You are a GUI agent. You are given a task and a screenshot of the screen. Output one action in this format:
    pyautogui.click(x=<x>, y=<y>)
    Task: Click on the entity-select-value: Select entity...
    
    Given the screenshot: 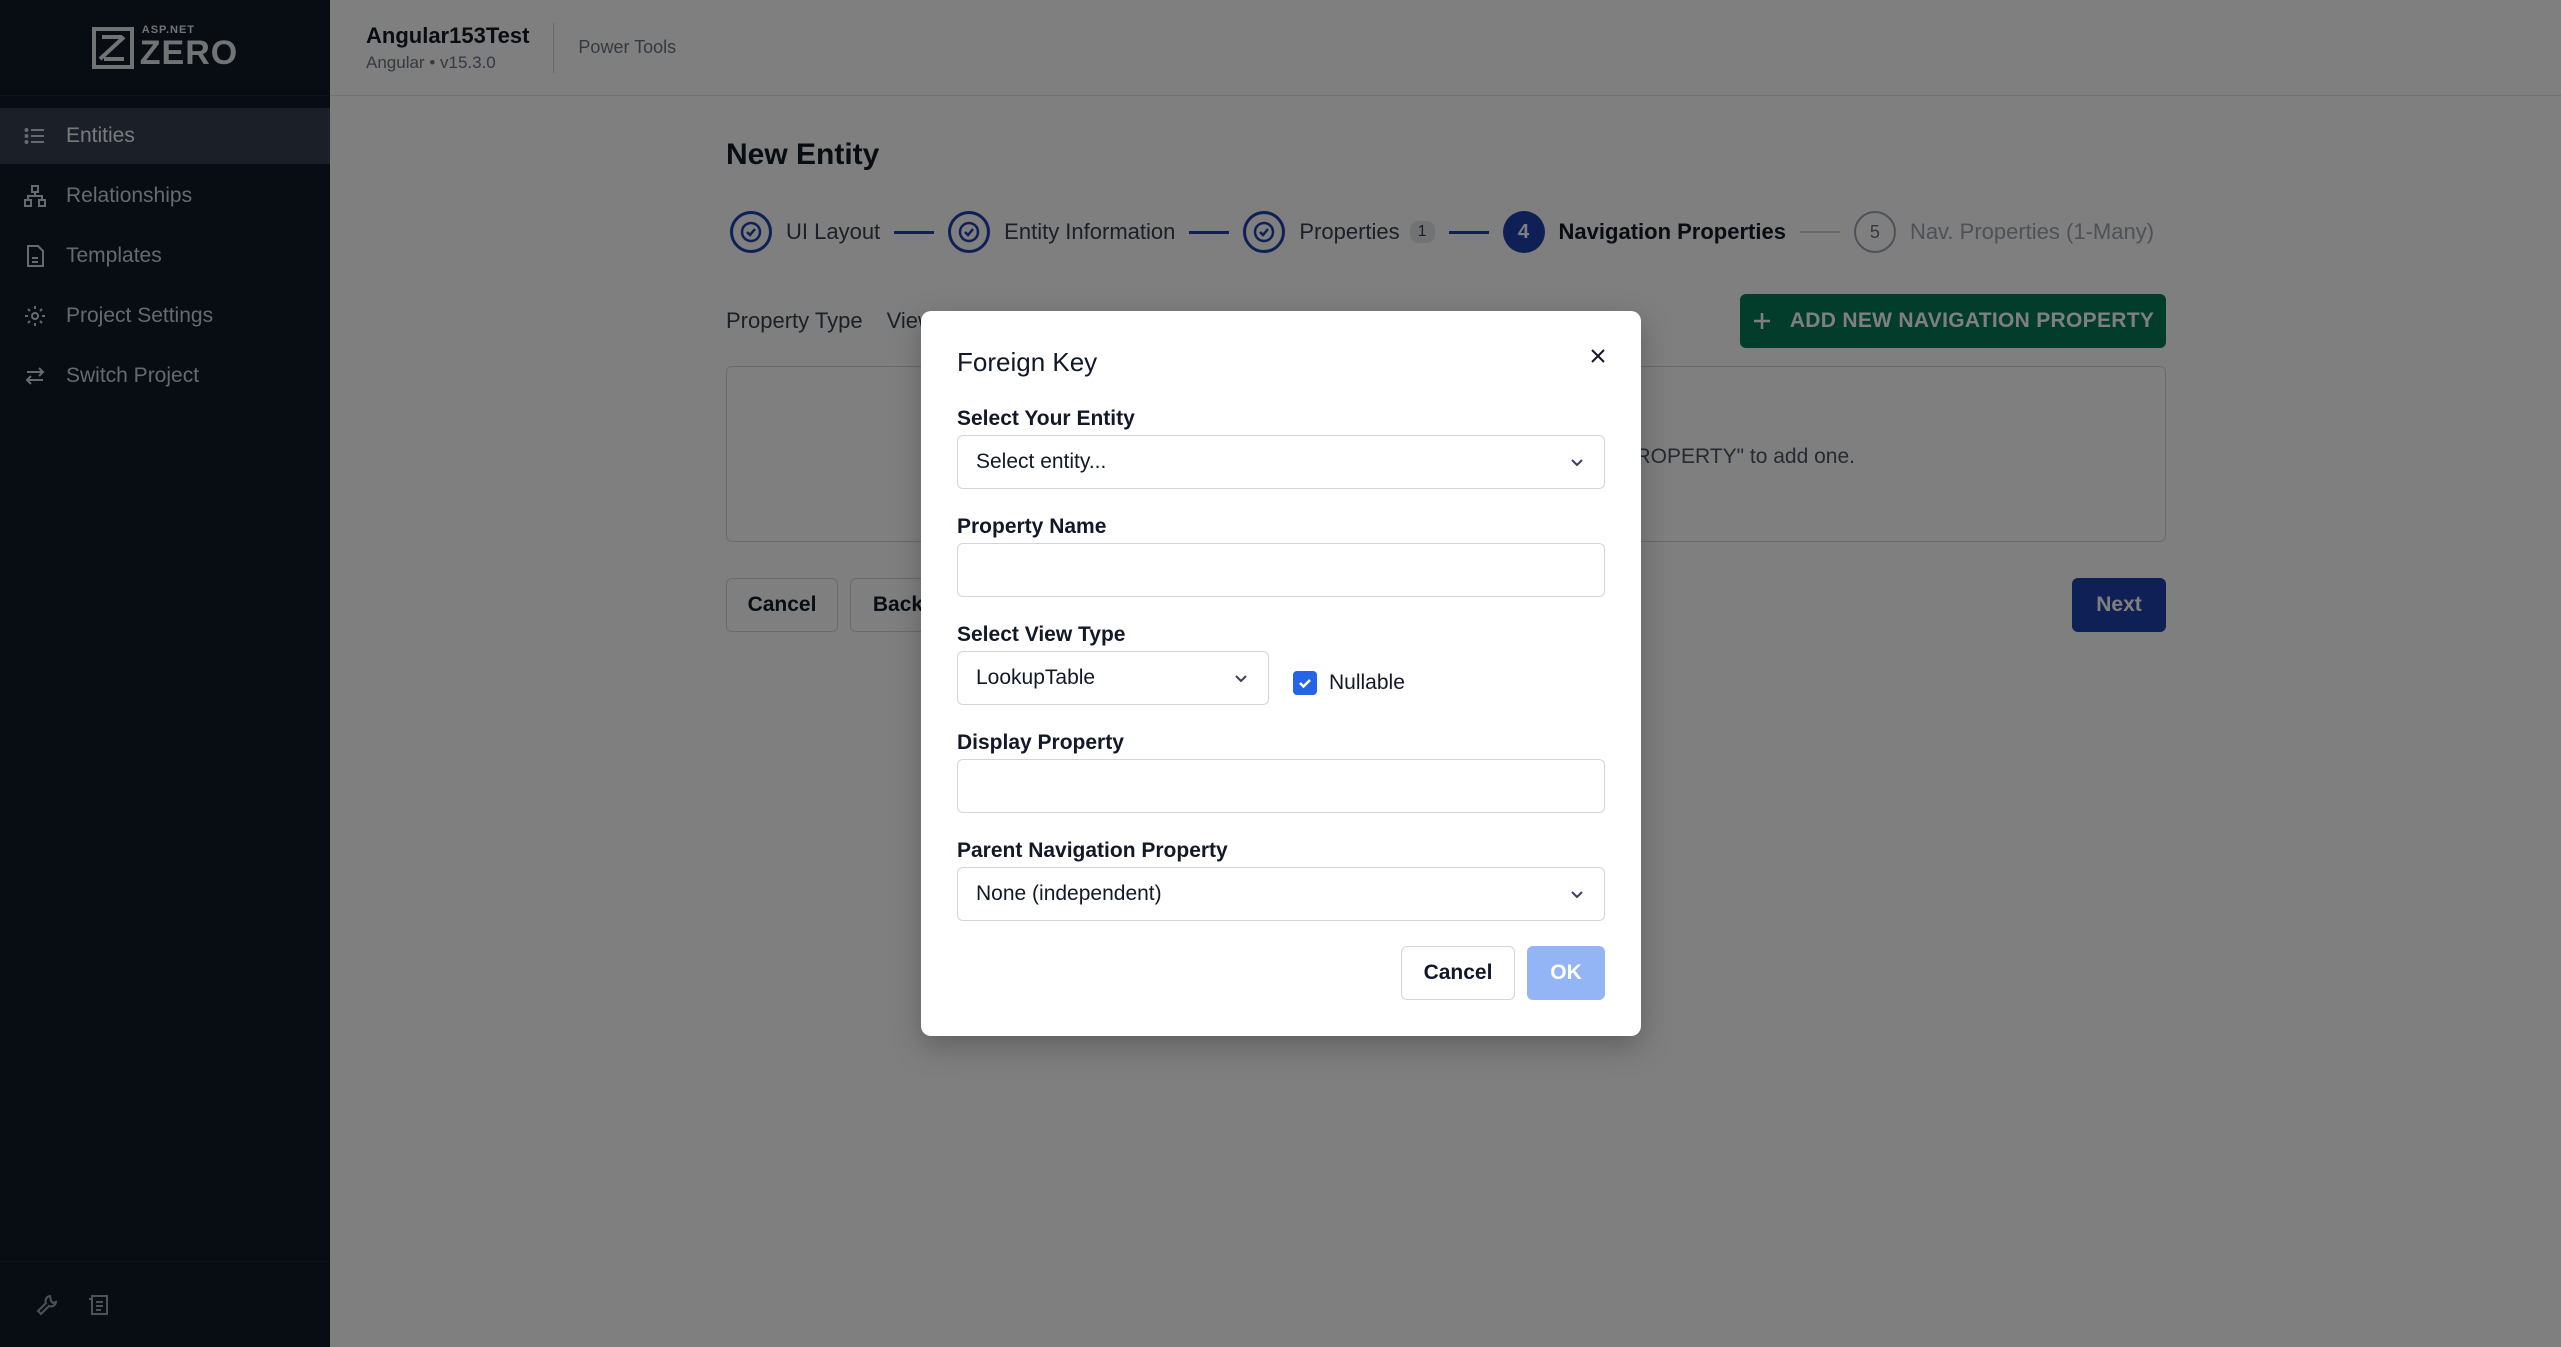 What is the action you would take?
    pyautogui.click(x=1041, y=461)
    